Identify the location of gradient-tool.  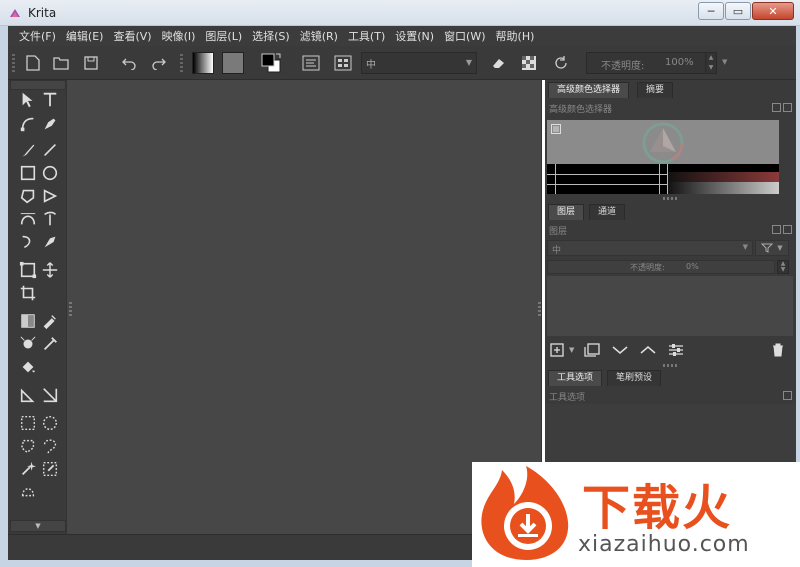
(28, 321).